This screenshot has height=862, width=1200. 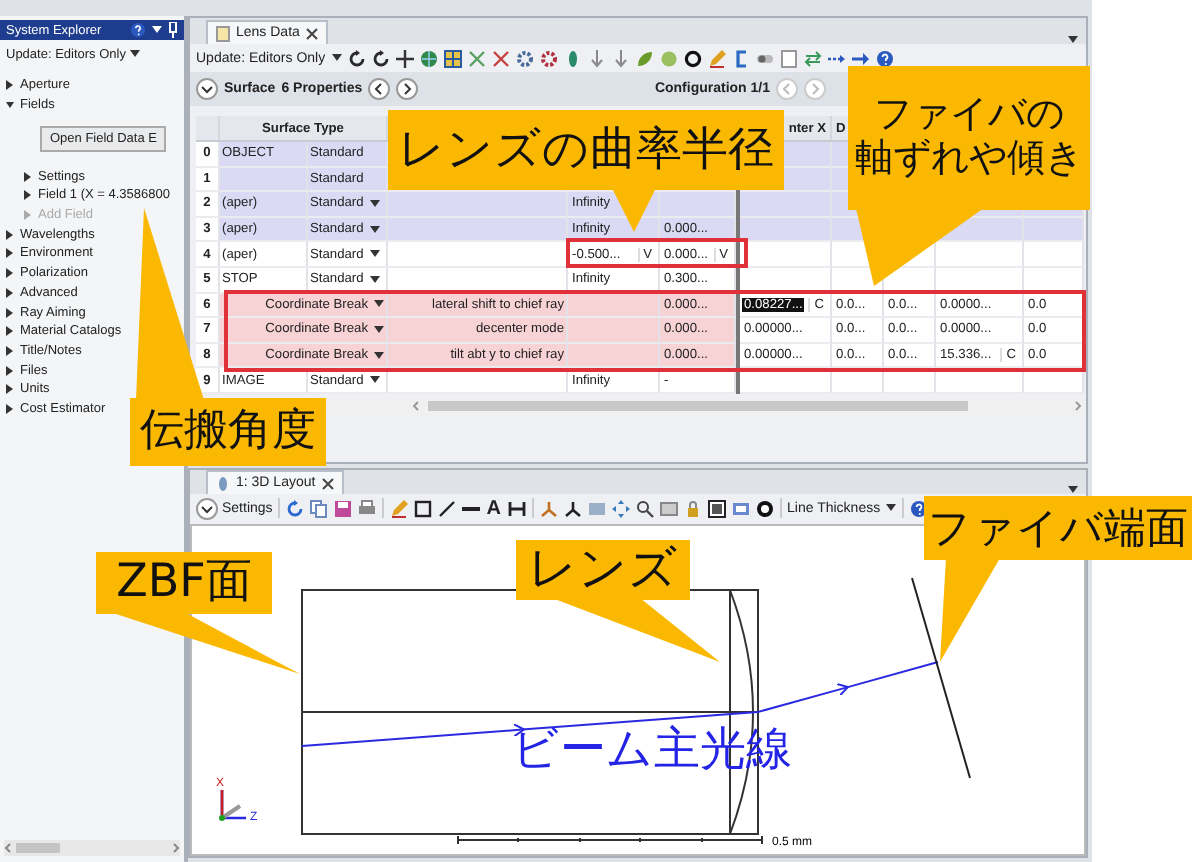 What do you see at coordinates (716, 508) in the screenshot?
I see `frame-icon` at bounding box center [716, 508].